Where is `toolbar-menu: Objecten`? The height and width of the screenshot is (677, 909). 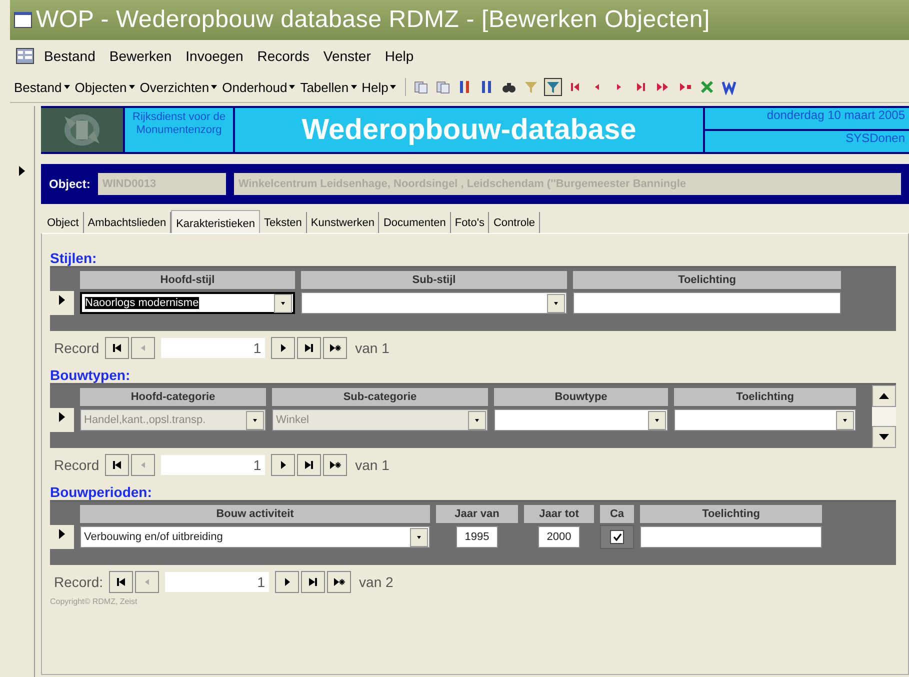
toolbar-menu: Objecten is located at coordinates (104, 87).